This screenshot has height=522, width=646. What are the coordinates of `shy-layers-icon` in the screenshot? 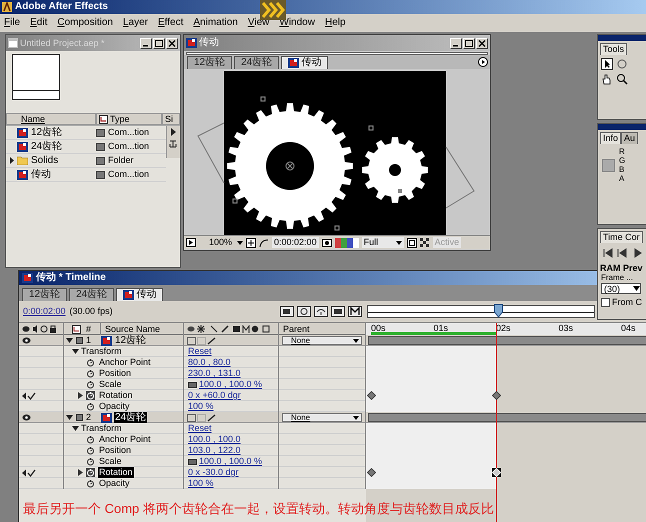 It's located at (321, 311).